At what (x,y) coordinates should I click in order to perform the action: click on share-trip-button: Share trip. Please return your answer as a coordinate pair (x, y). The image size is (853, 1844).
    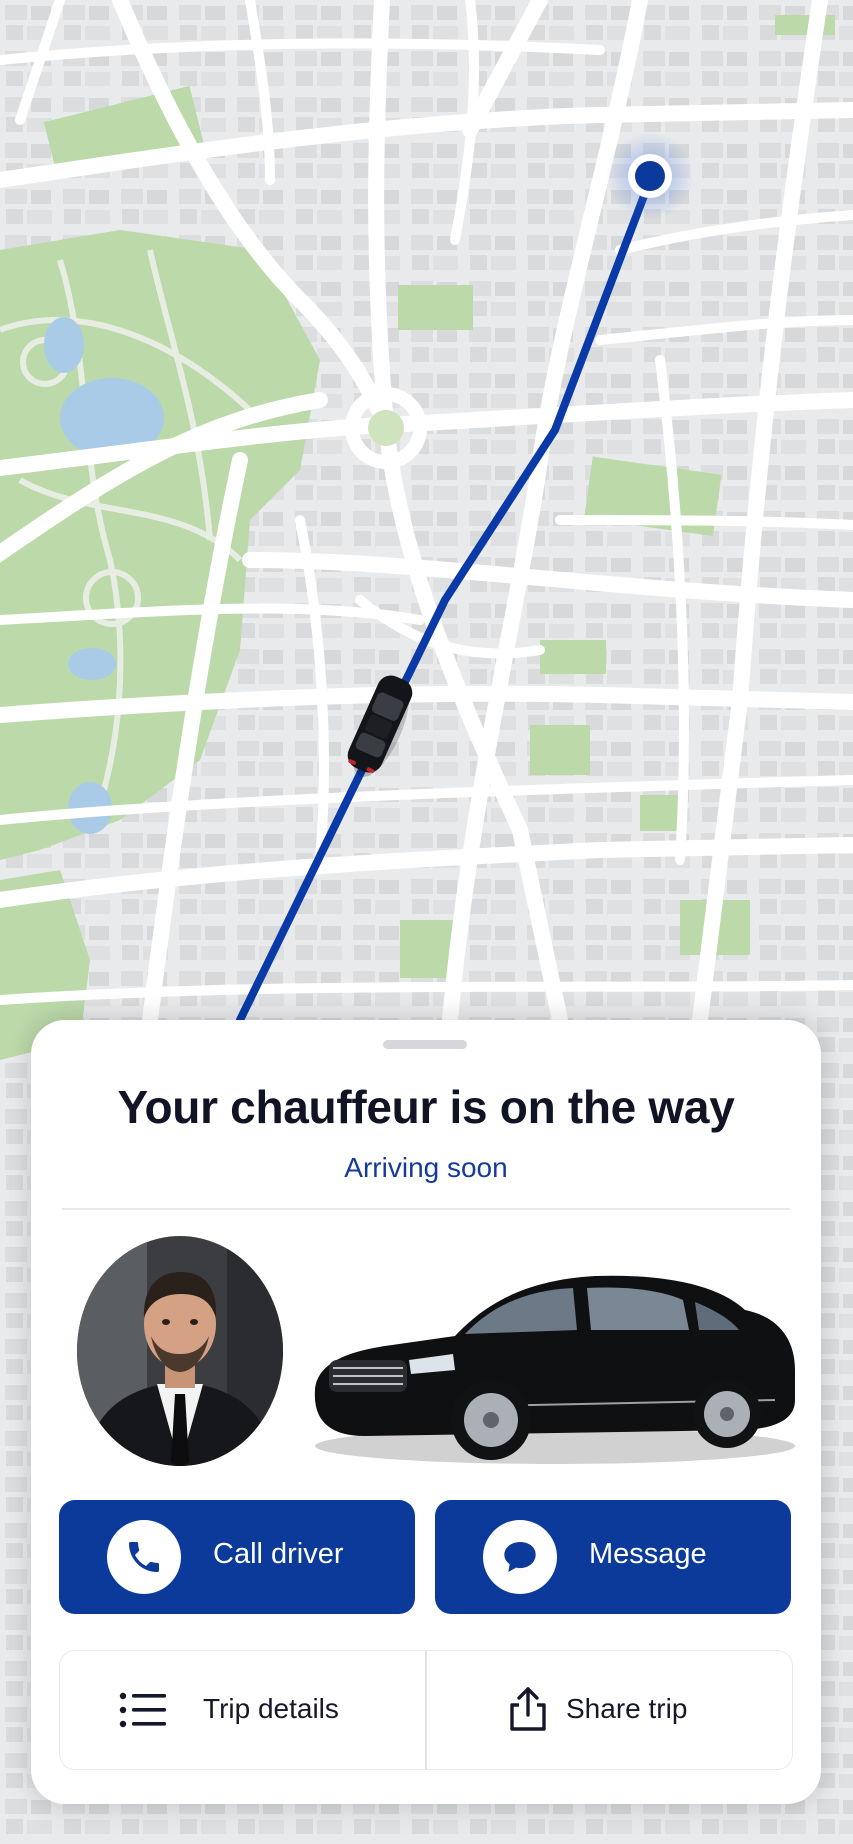
    Looking at the image, I should click on (609, 1710).